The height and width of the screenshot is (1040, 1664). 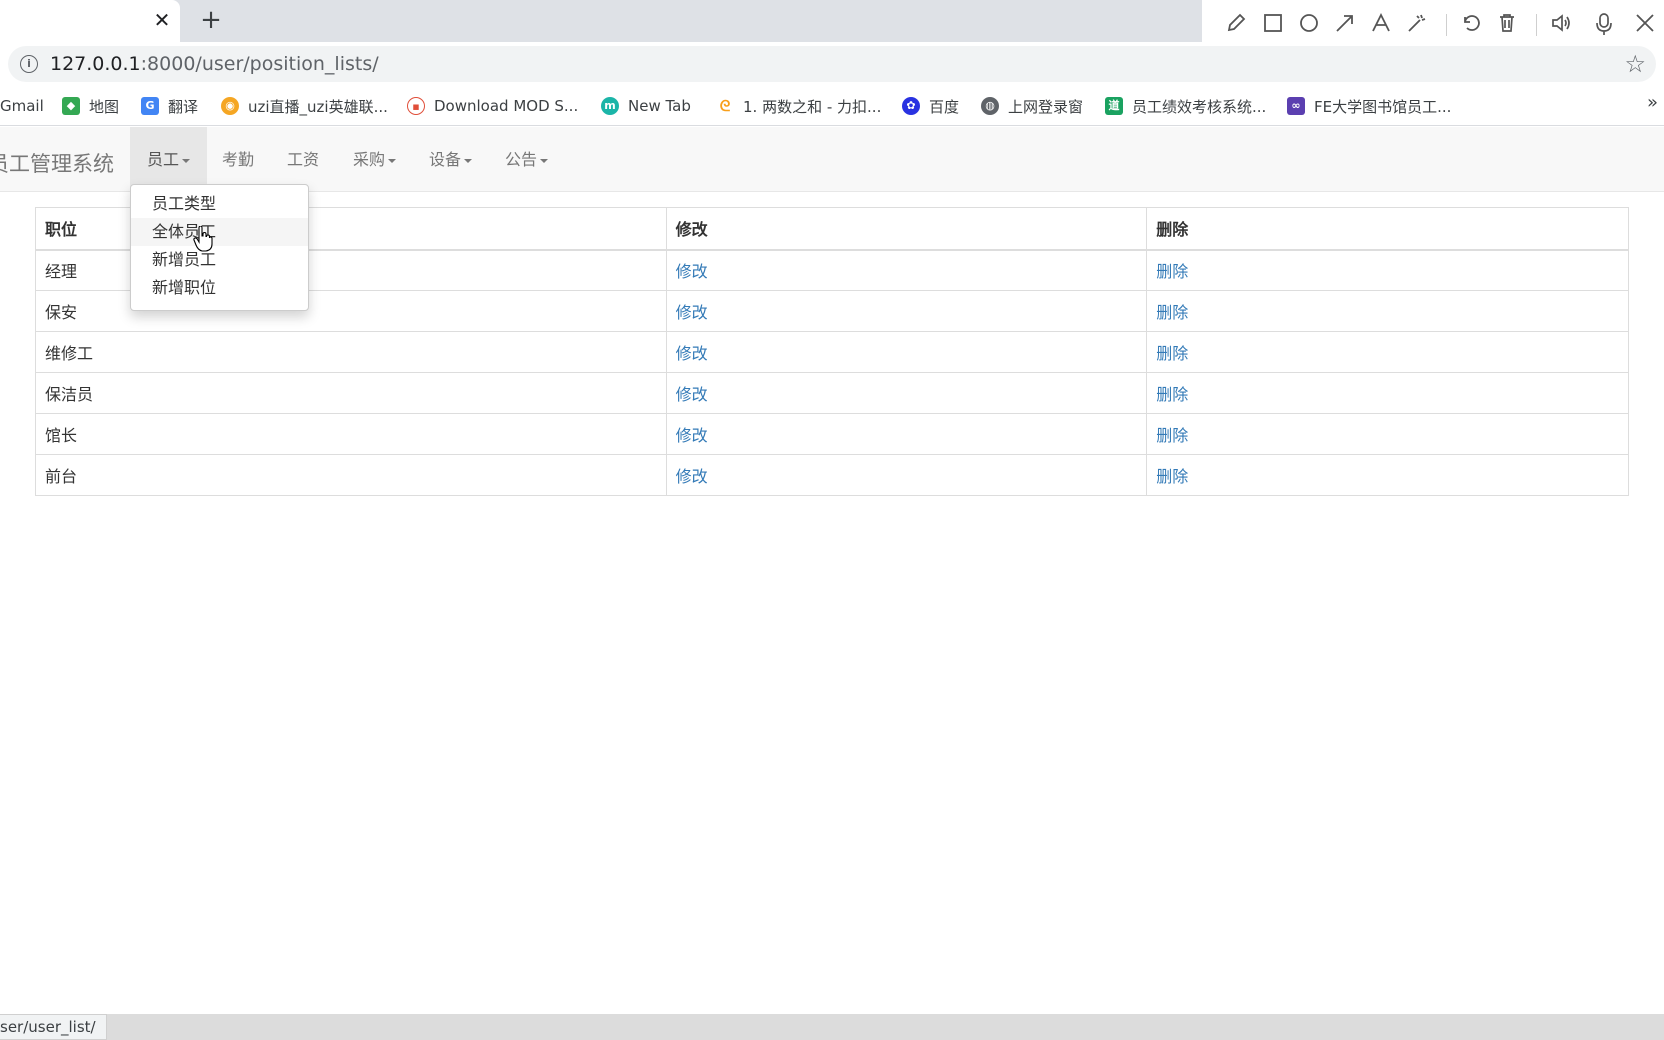 I want to click on employee-dropdown-menu: 员工类型 全体员工 新增员工 新增职位, so click(x=219, y=247).